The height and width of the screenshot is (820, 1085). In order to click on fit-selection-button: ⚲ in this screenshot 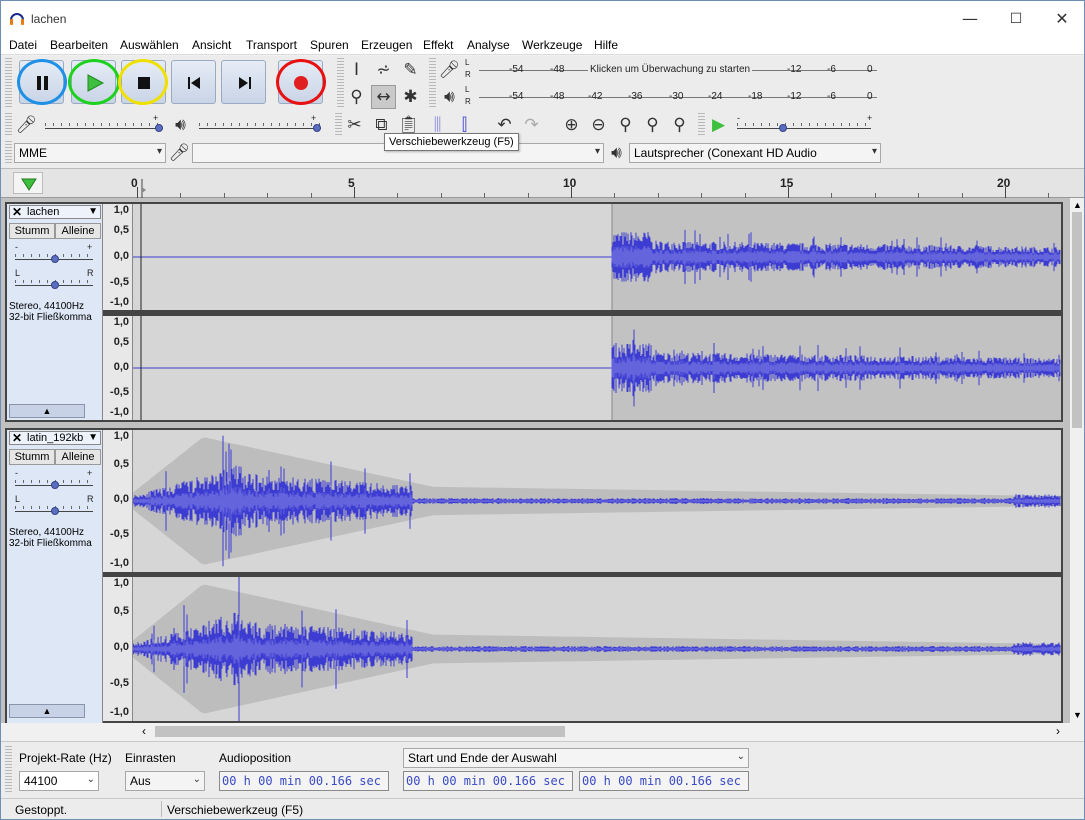, I will do `click(625, 125)`.